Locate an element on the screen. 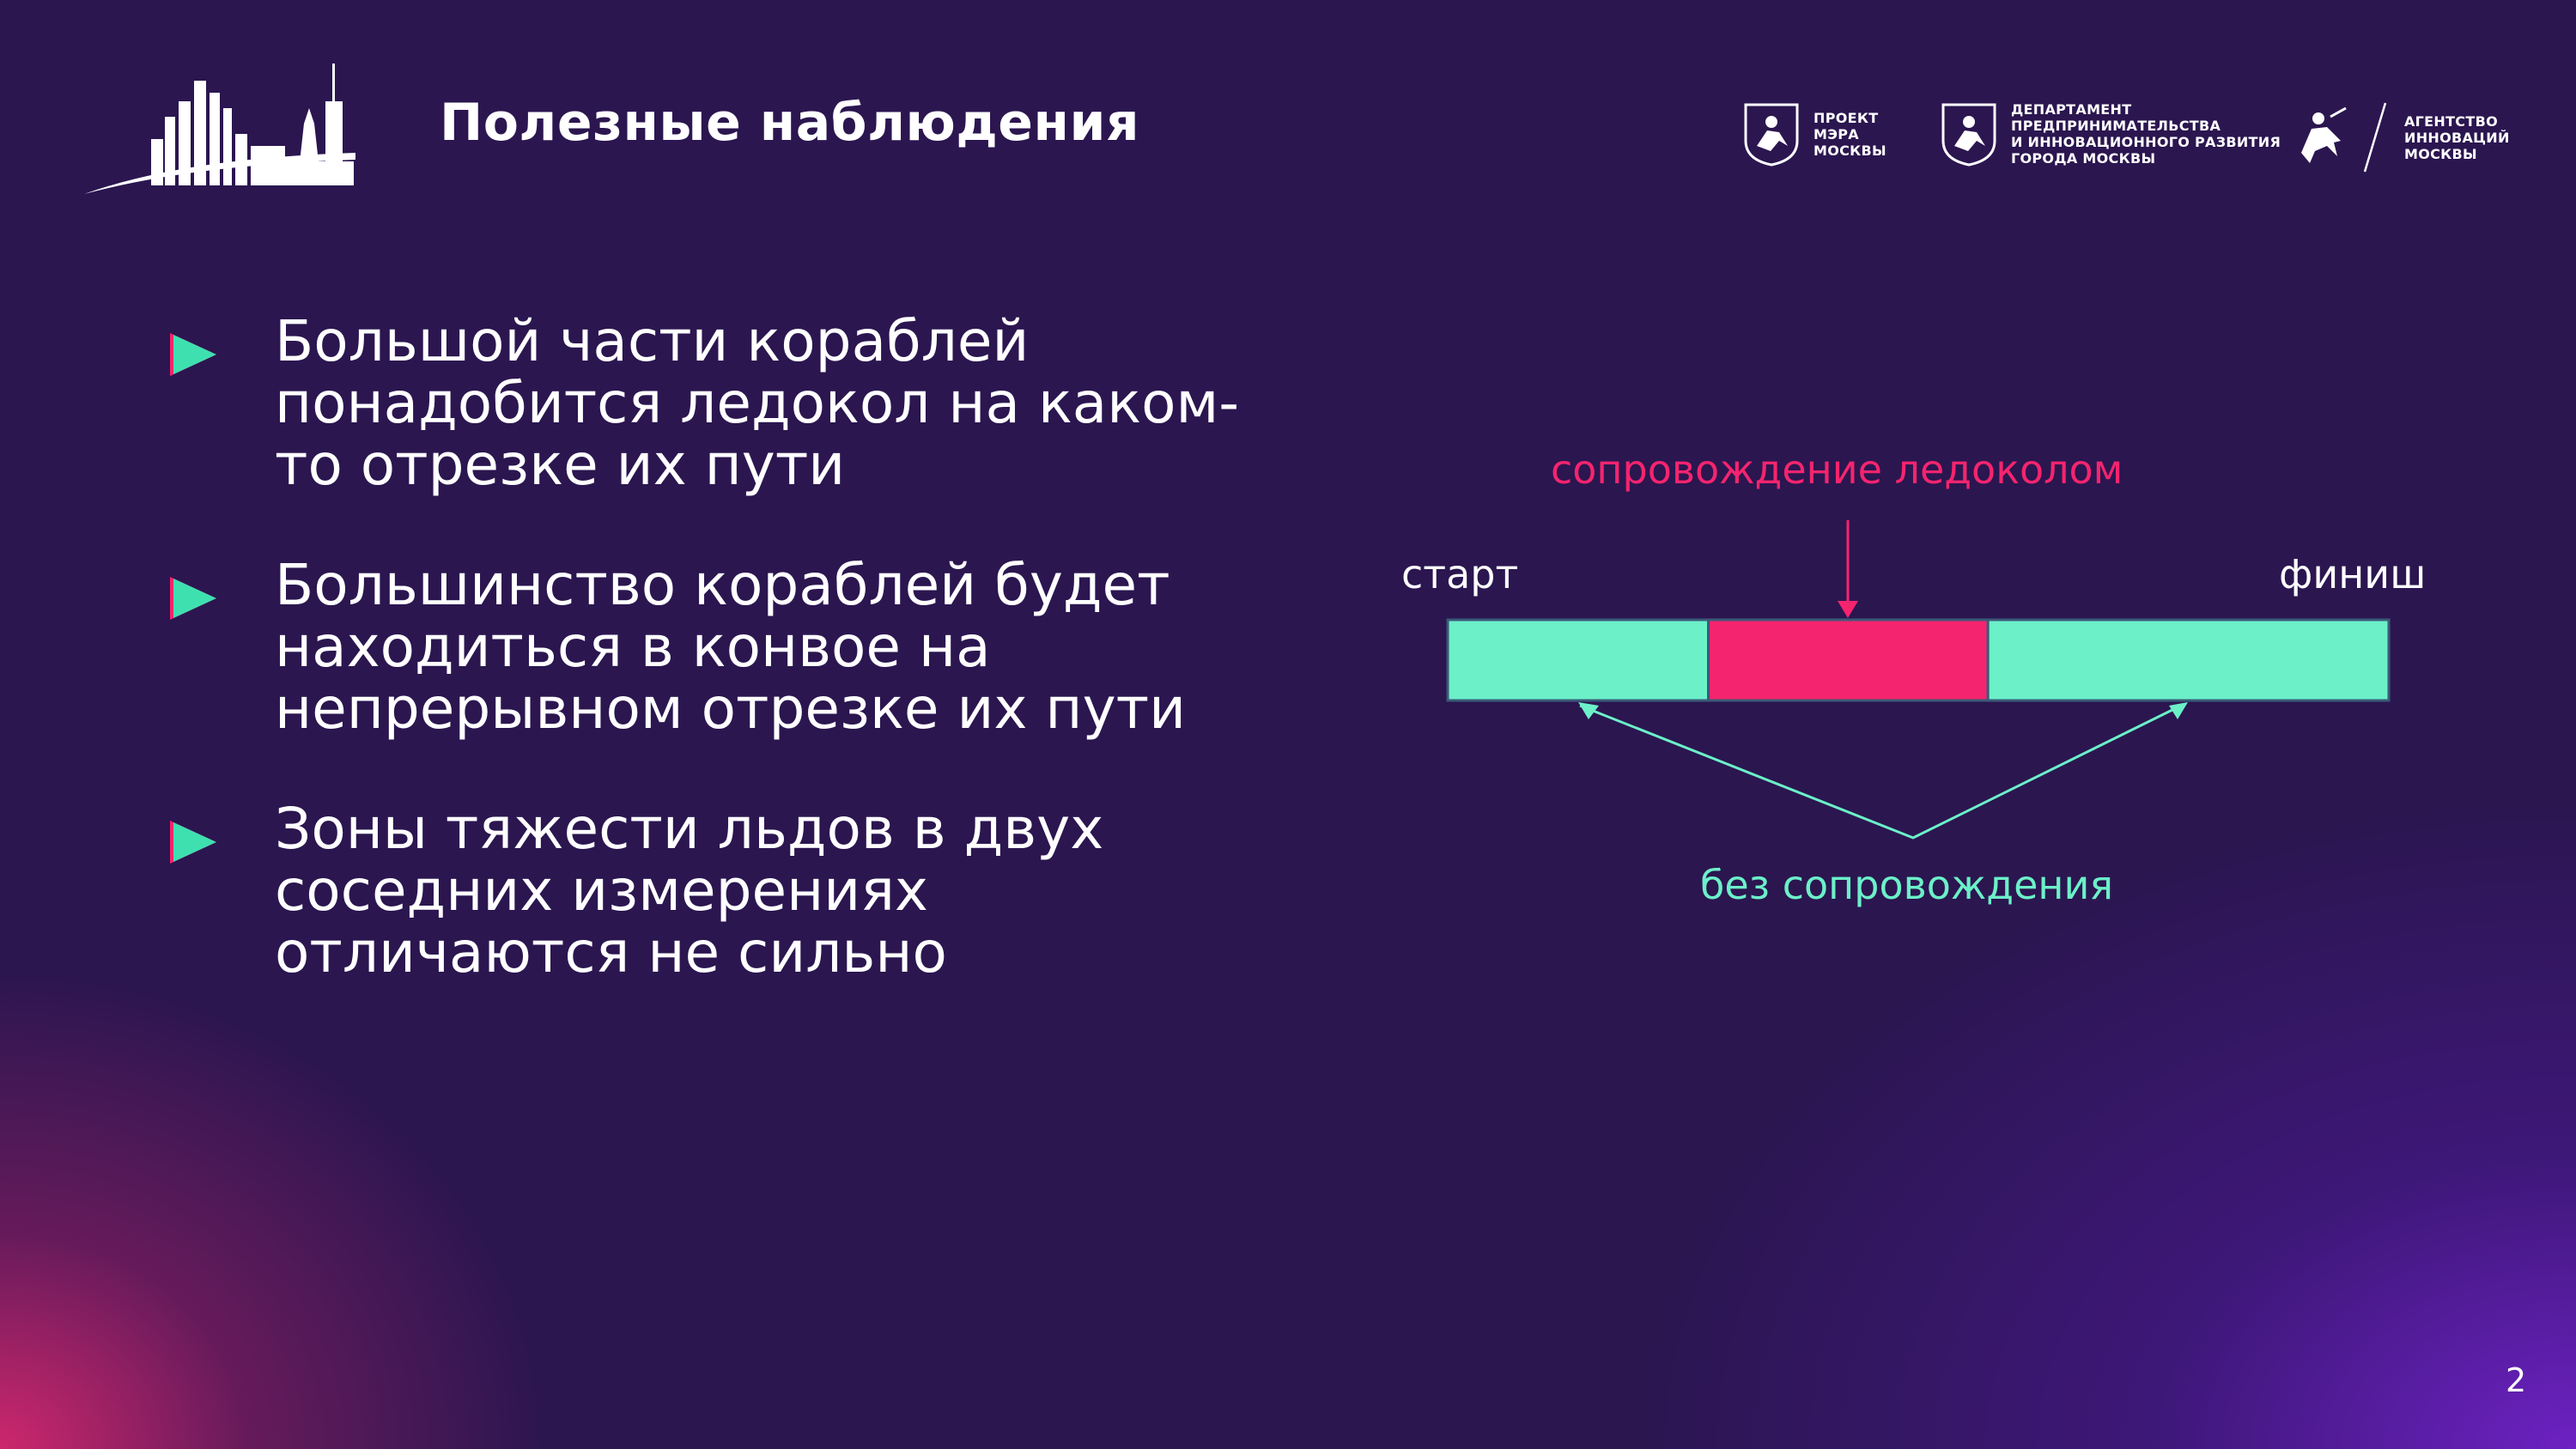  no-escort-connector is located at coordinates (1880, 772).